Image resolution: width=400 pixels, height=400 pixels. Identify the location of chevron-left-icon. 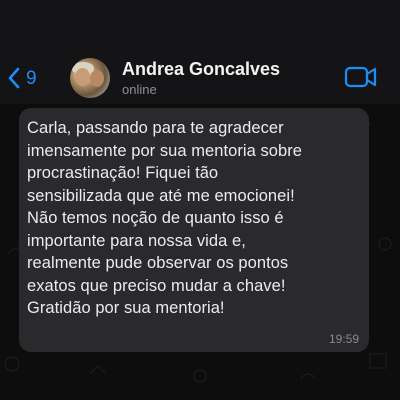
(14, 78).